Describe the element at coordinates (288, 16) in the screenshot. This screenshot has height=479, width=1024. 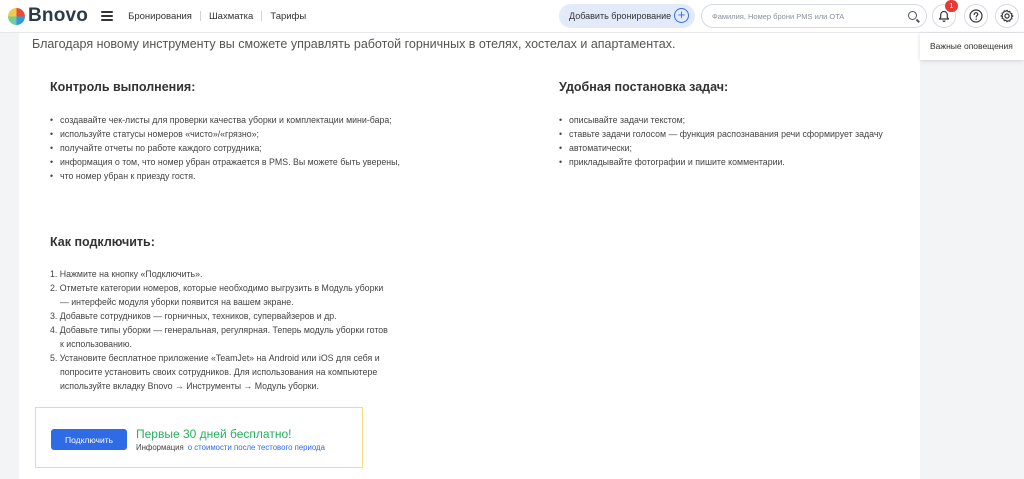
I see `nav-rates: Тарифы` at that location.